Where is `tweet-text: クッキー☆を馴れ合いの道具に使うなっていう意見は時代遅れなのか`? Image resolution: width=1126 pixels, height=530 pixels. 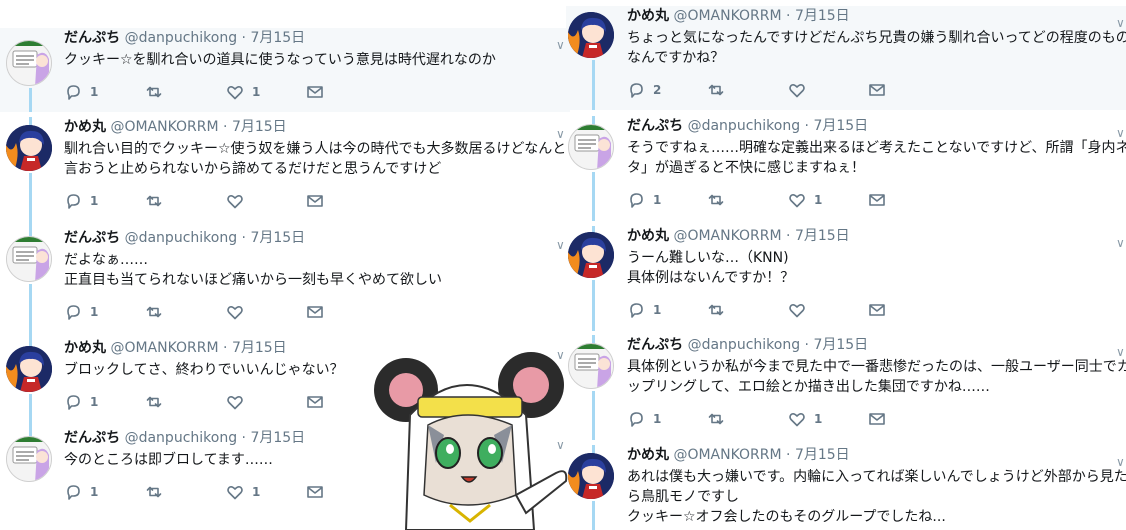
tweet-text: クッキー☆を馴れ合いの道具に使うなっていう意見は時代遅れなのか is located at coordinates (280, 60).